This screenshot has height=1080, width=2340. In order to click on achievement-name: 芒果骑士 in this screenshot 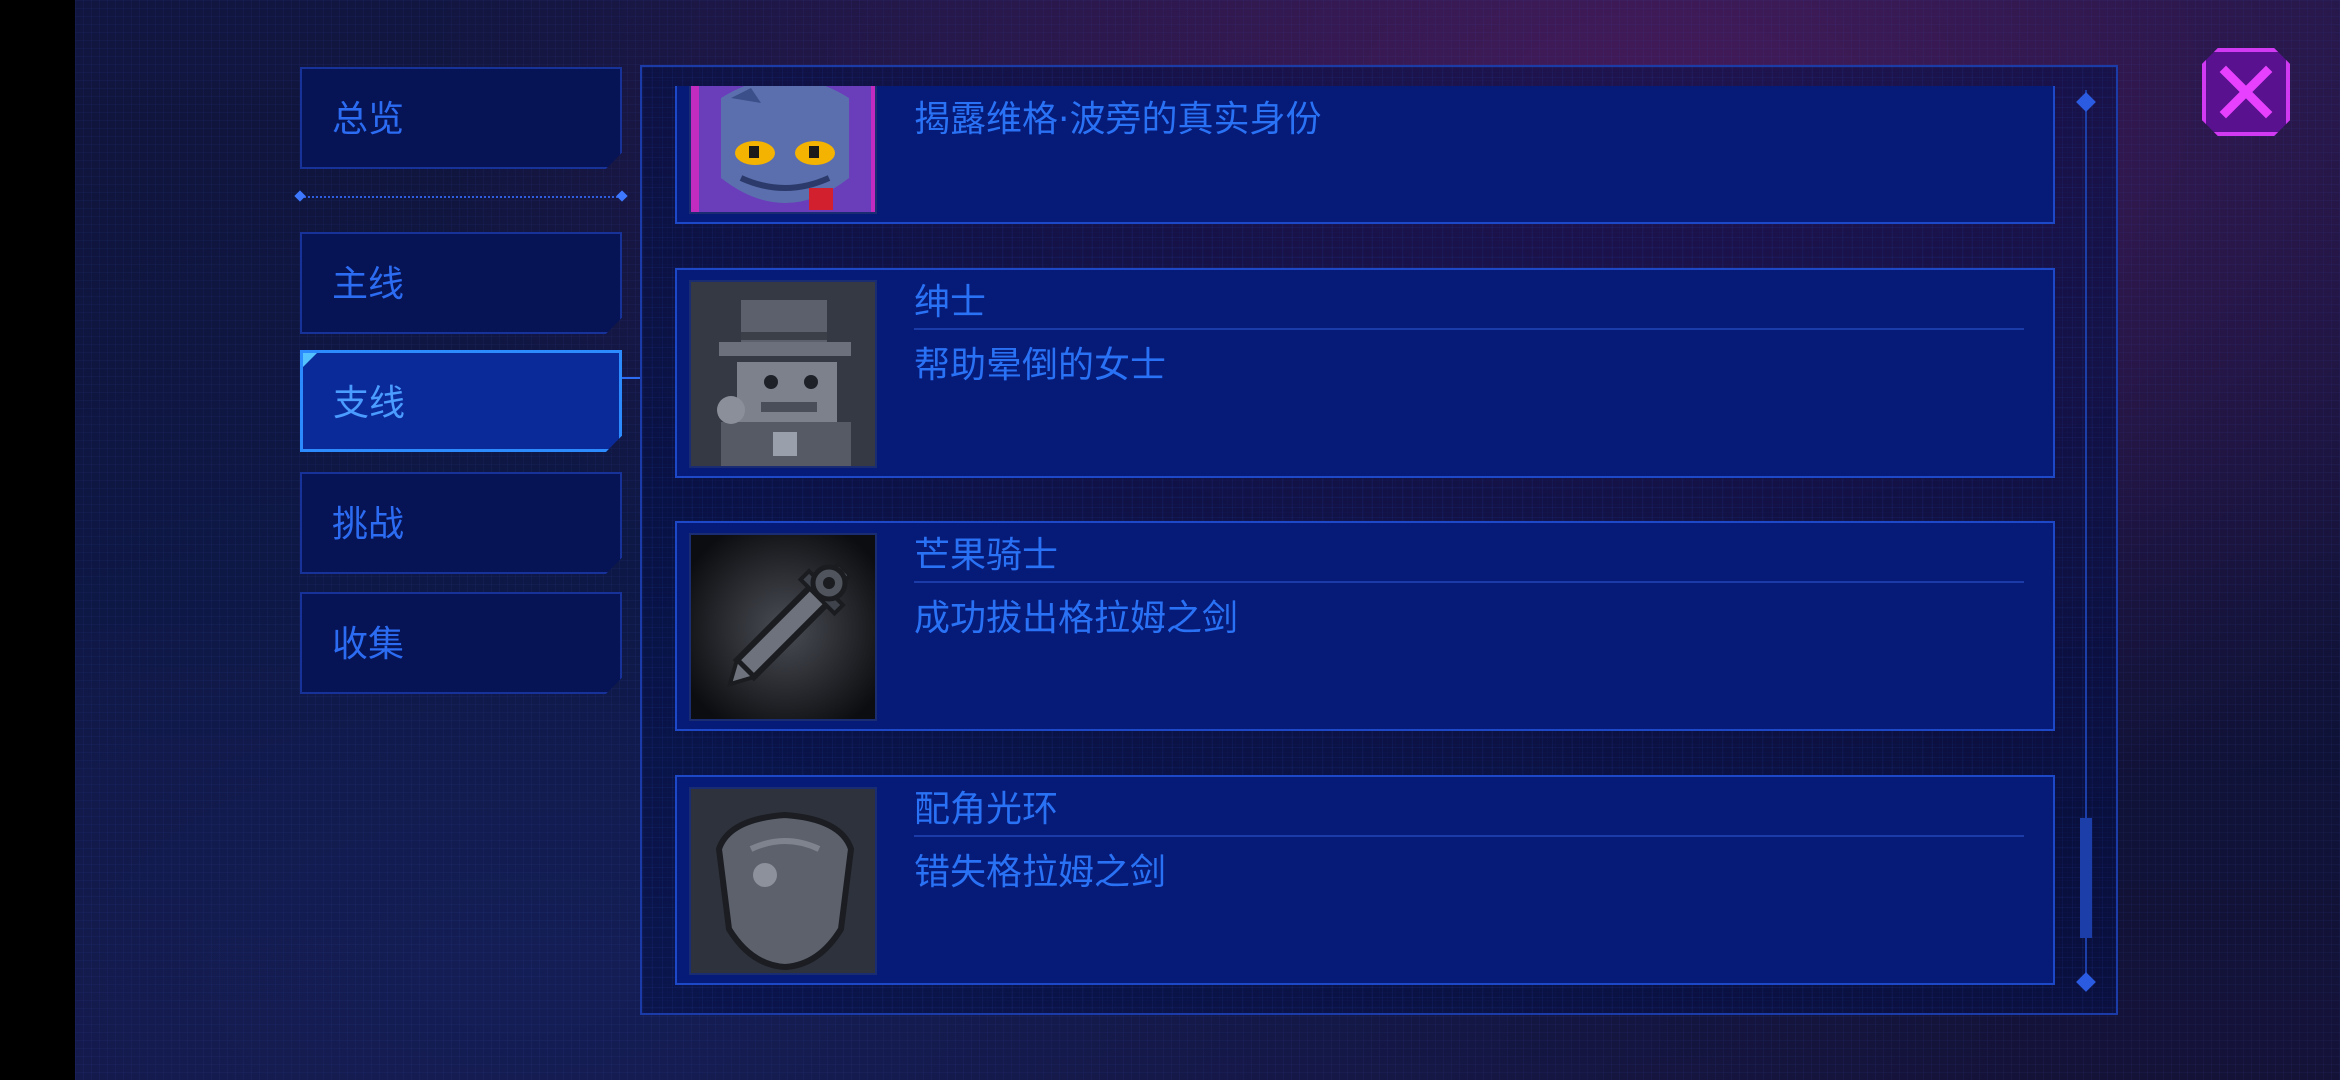, I will do `click(1469, 557)`.